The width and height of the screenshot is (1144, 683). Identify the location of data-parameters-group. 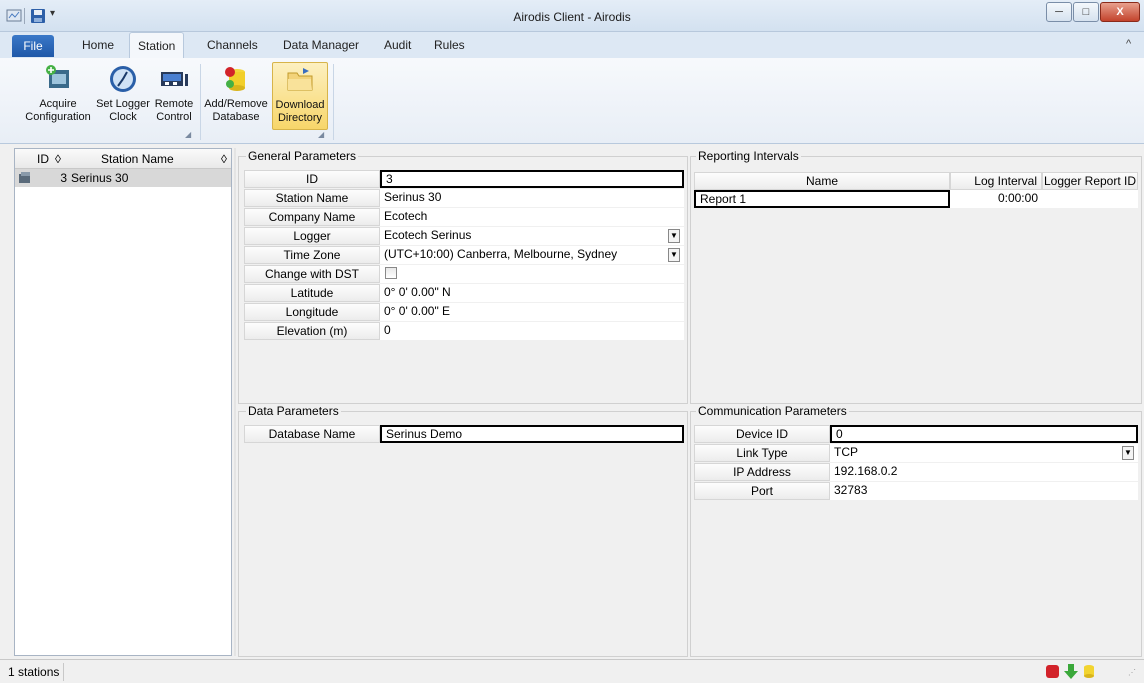
(463, 534).